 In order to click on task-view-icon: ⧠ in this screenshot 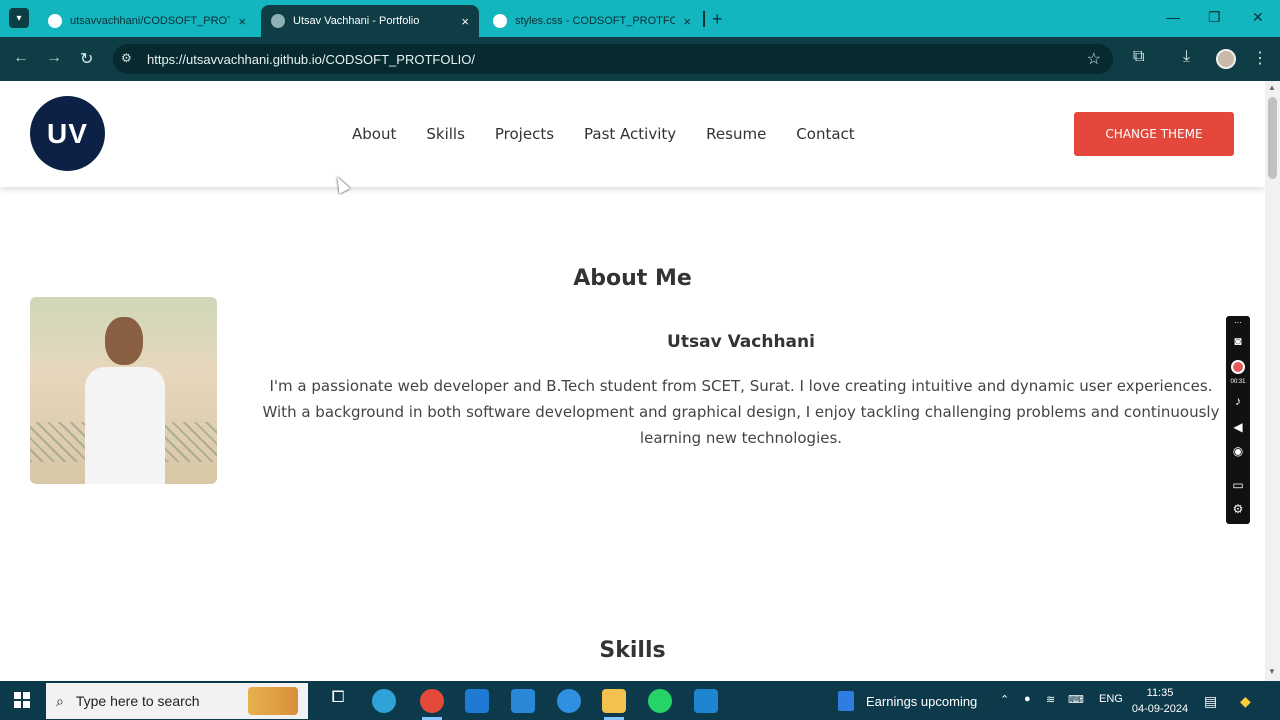, I will do `click(338, 701)`.